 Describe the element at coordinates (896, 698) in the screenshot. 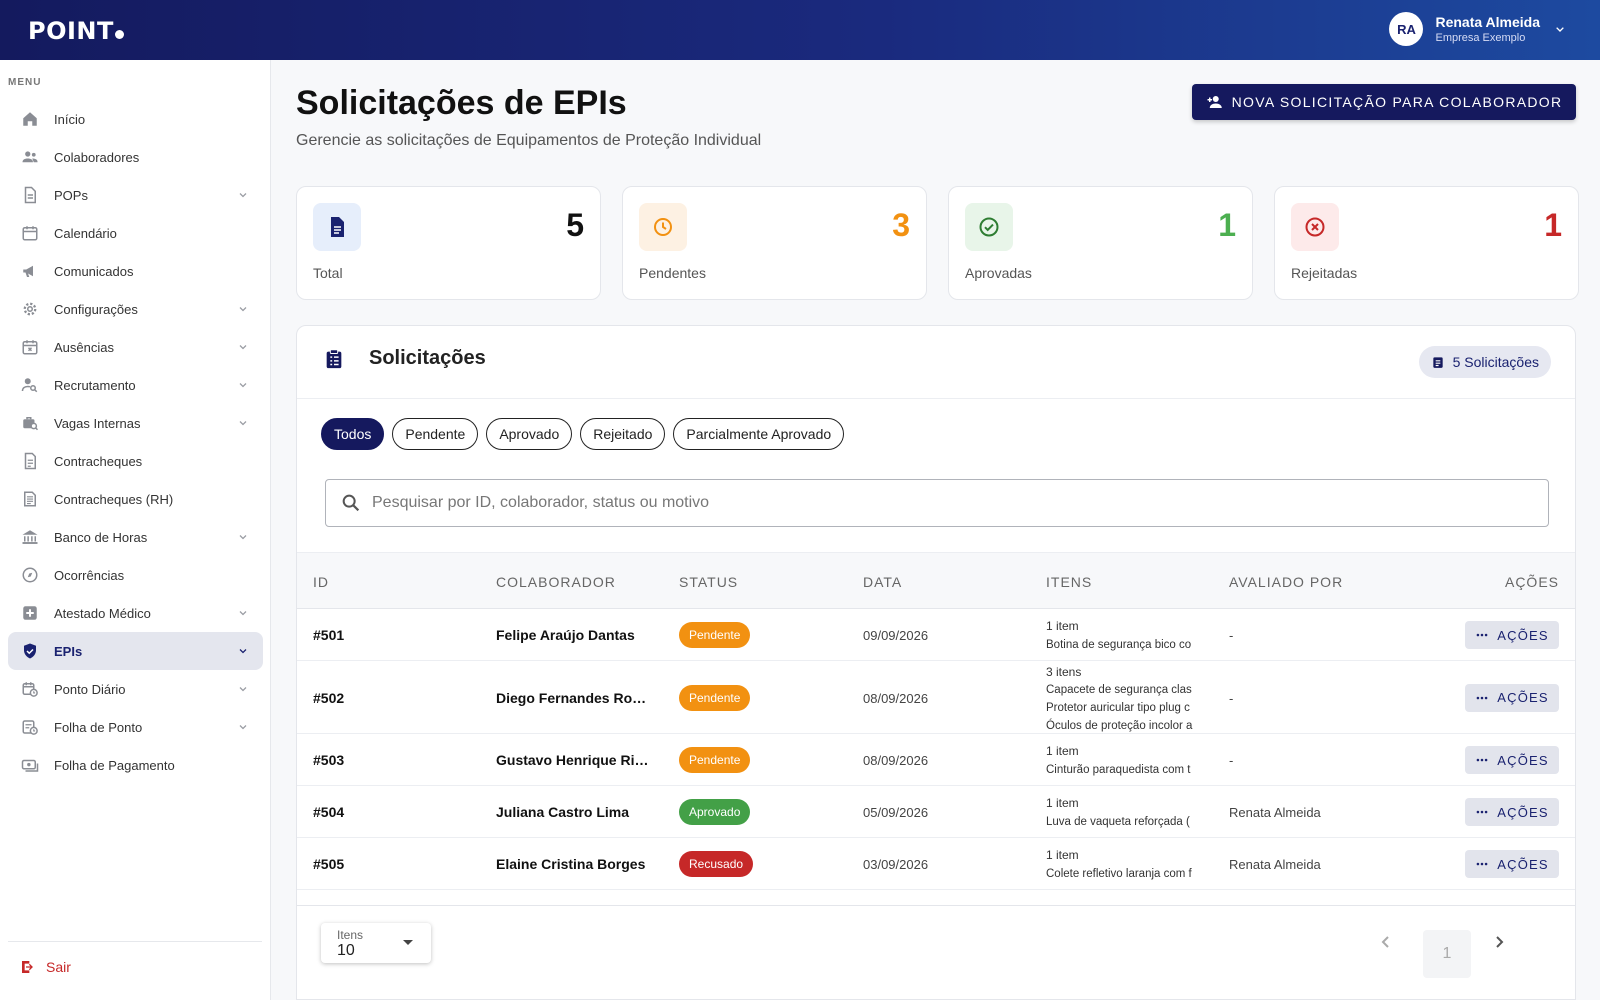

I see `request-date: 08/09/2026` at that location.